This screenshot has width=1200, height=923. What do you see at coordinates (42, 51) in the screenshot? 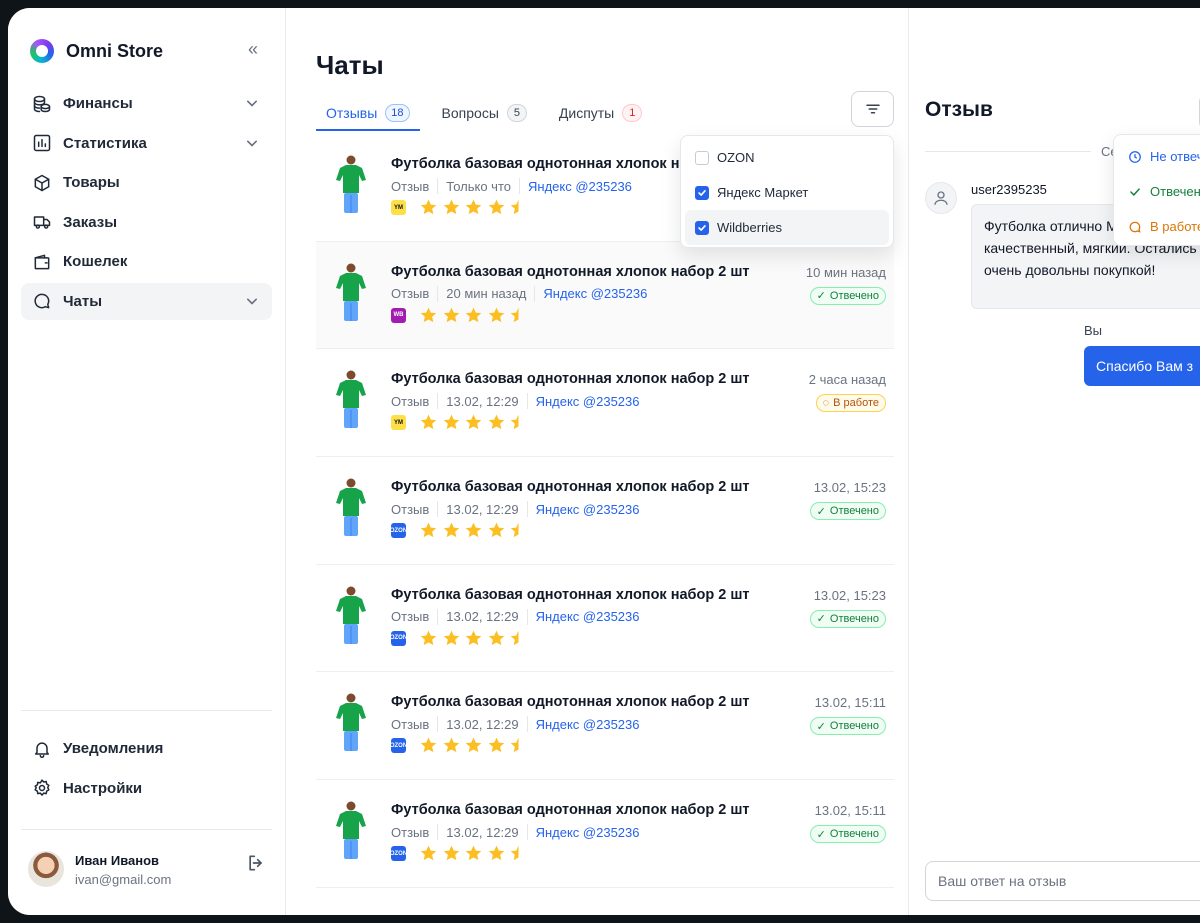
I see `logo-icon` at bounding box center [42, 51].